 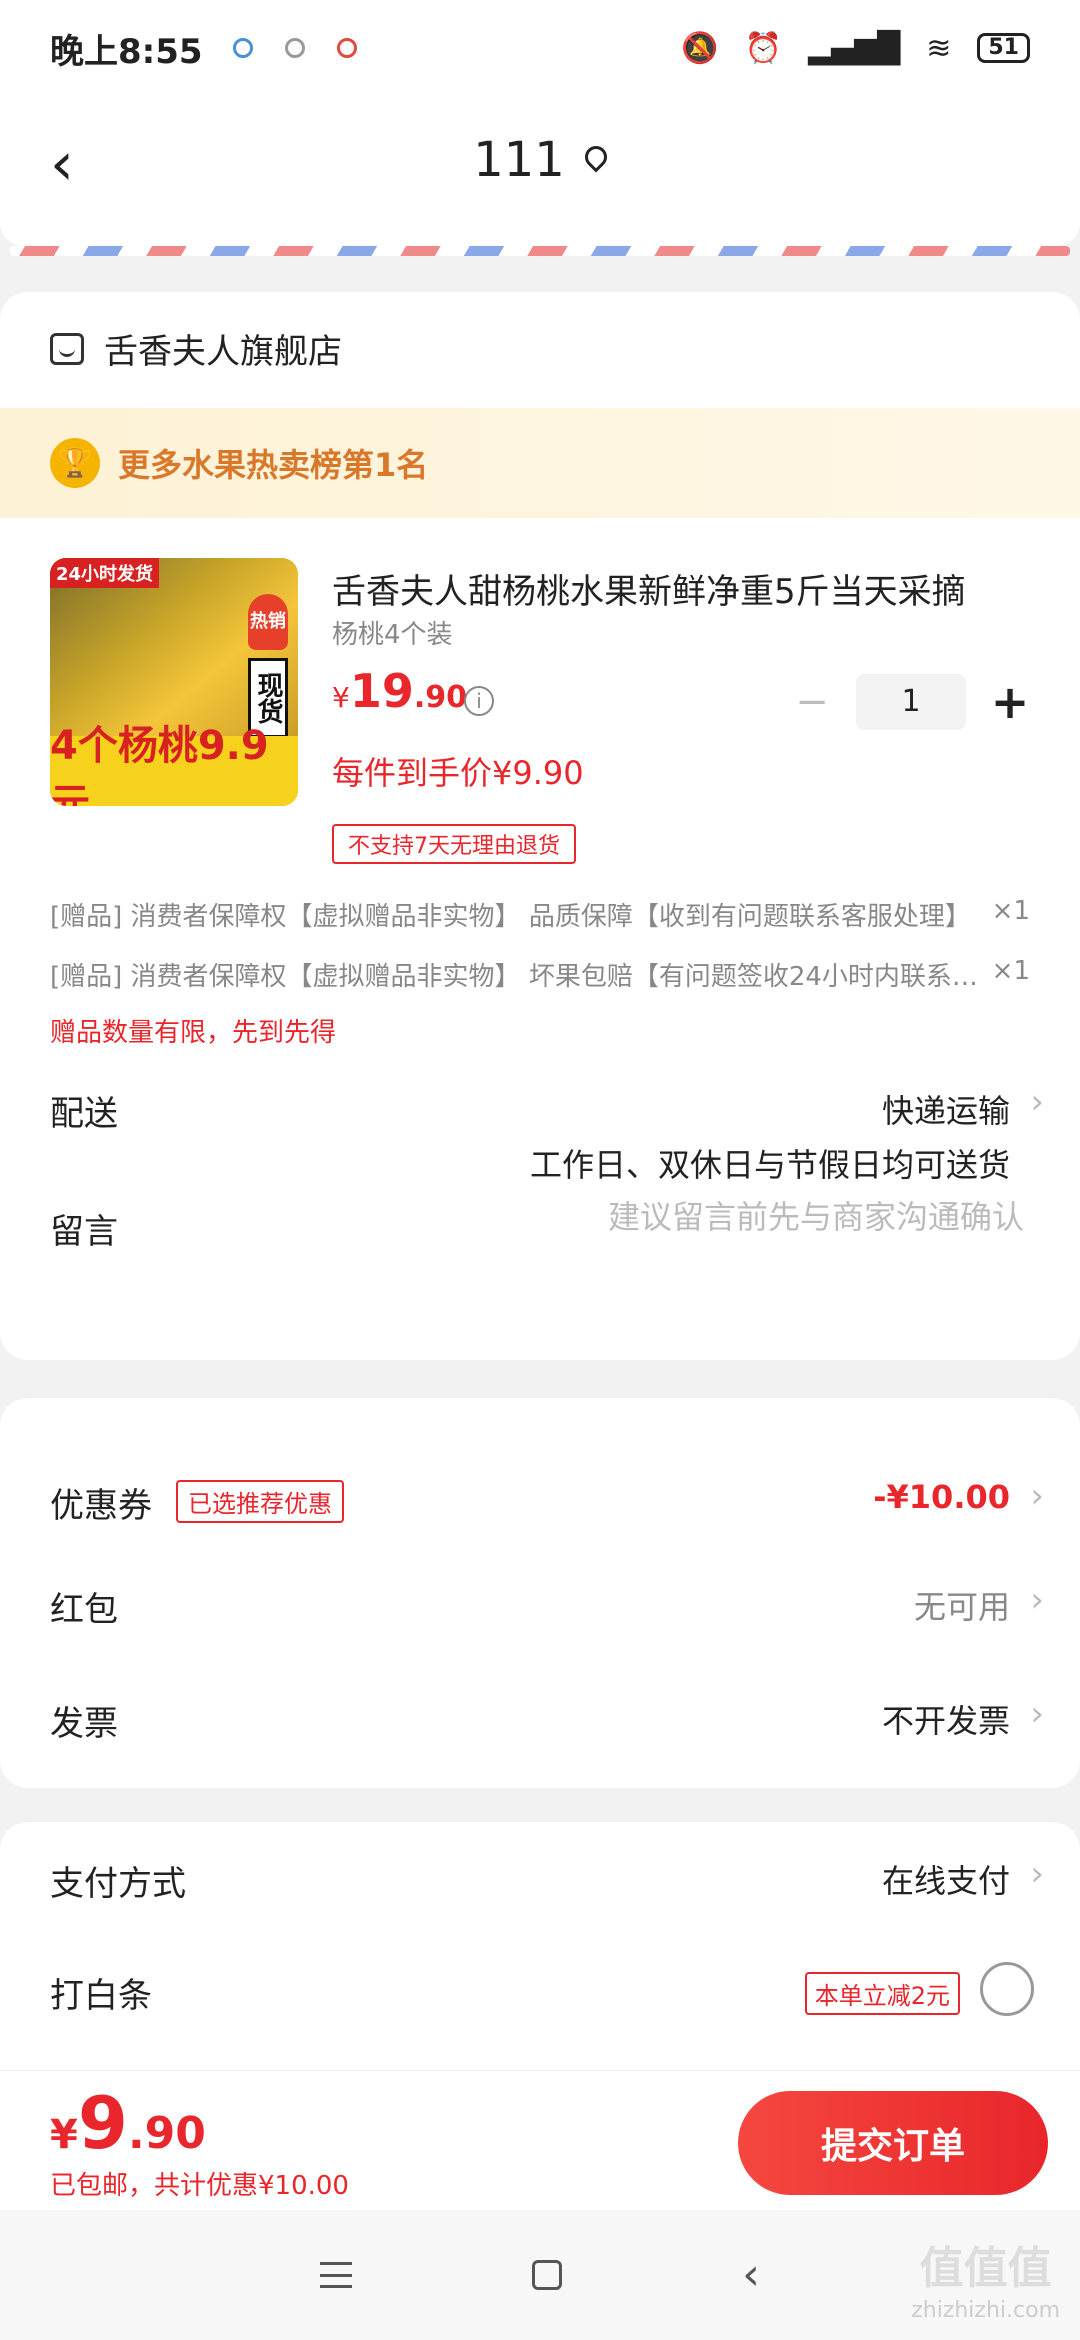 I want to click on total-symbol: ¥, so click(x=64, y=2135).